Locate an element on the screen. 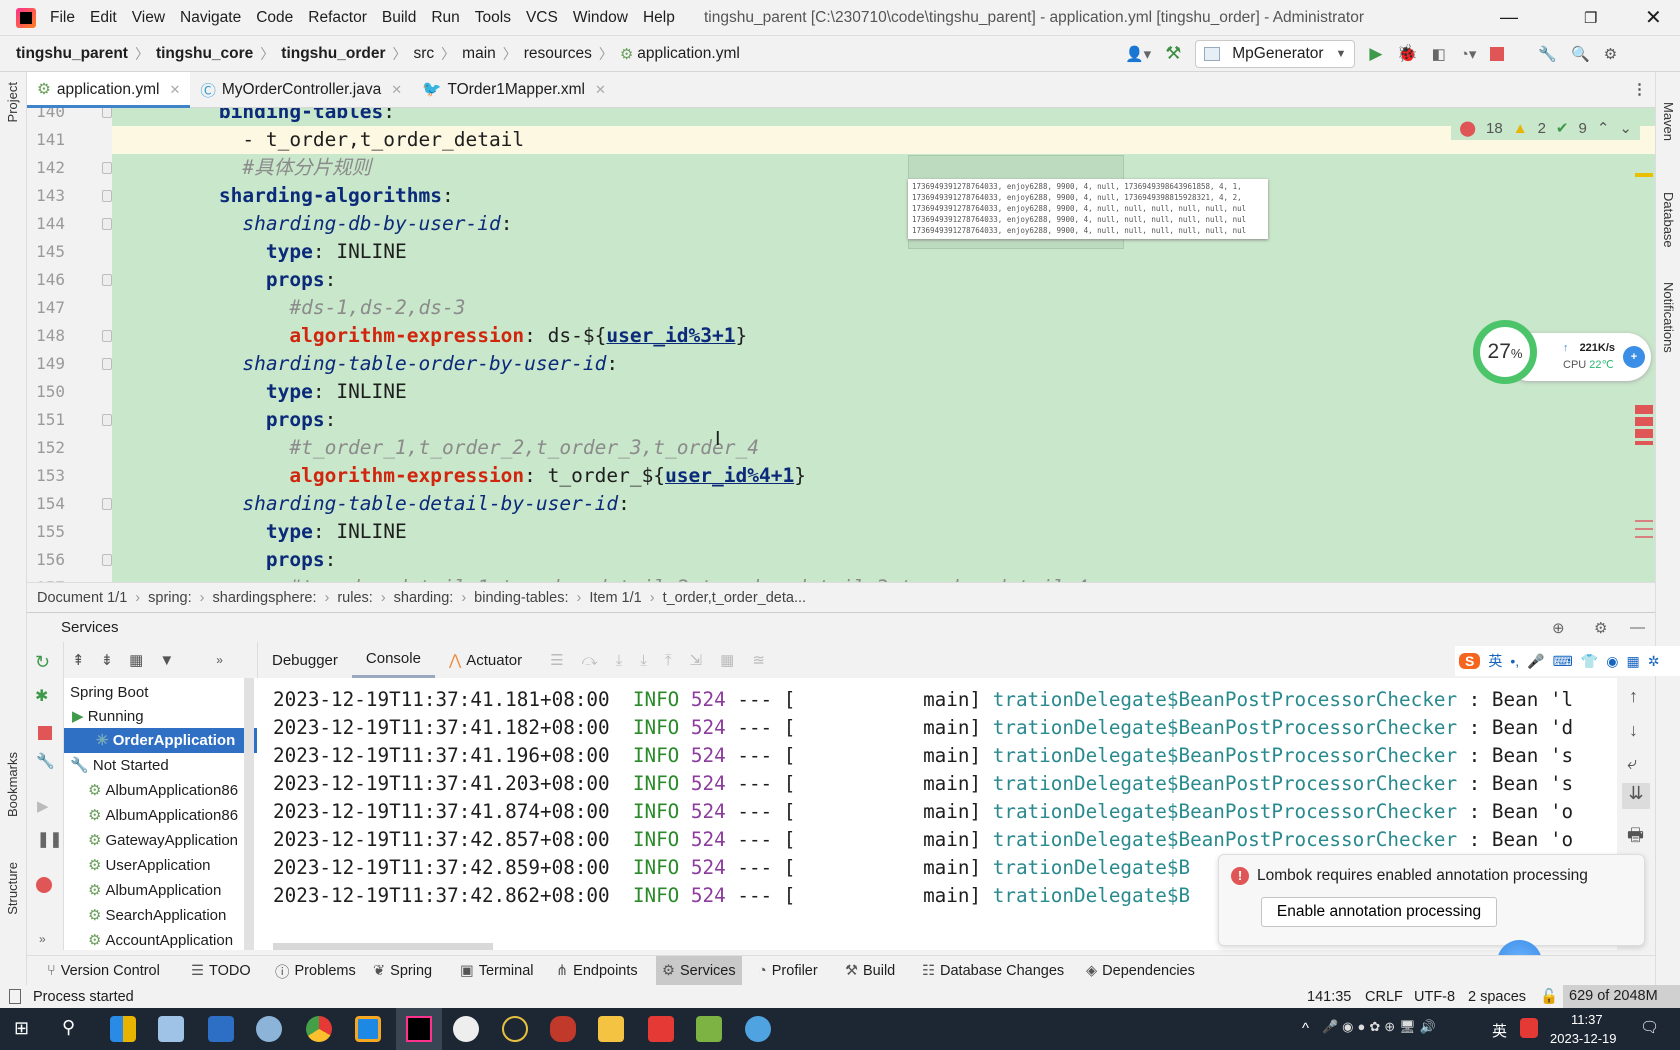  start-icon: ⊞ is located at coordinates (21, 1028).